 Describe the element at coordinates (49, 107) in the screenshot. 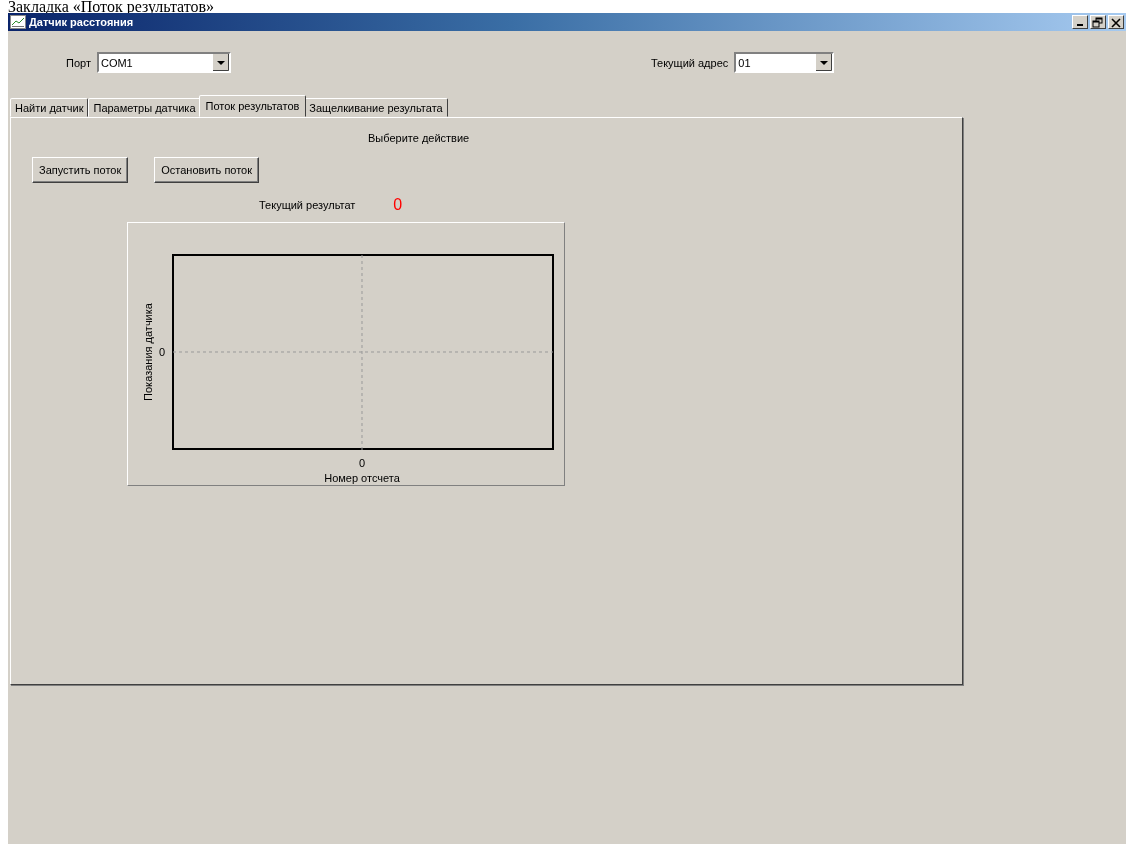

I see `tab: Найти датчик` at that location.